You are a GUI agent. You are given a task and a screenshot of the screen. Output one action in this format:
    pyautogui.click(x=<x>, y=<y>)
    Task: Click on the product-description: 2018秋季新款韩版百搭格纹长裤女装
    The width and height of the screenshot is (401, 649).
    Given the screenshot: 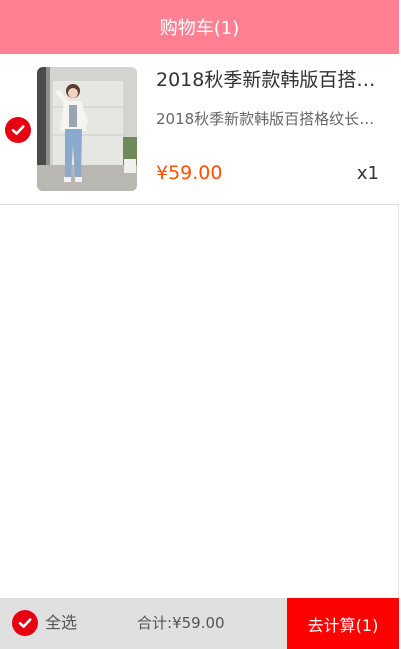 What is the action you would take?
    pyautogui.click(x=267, y=119)
    